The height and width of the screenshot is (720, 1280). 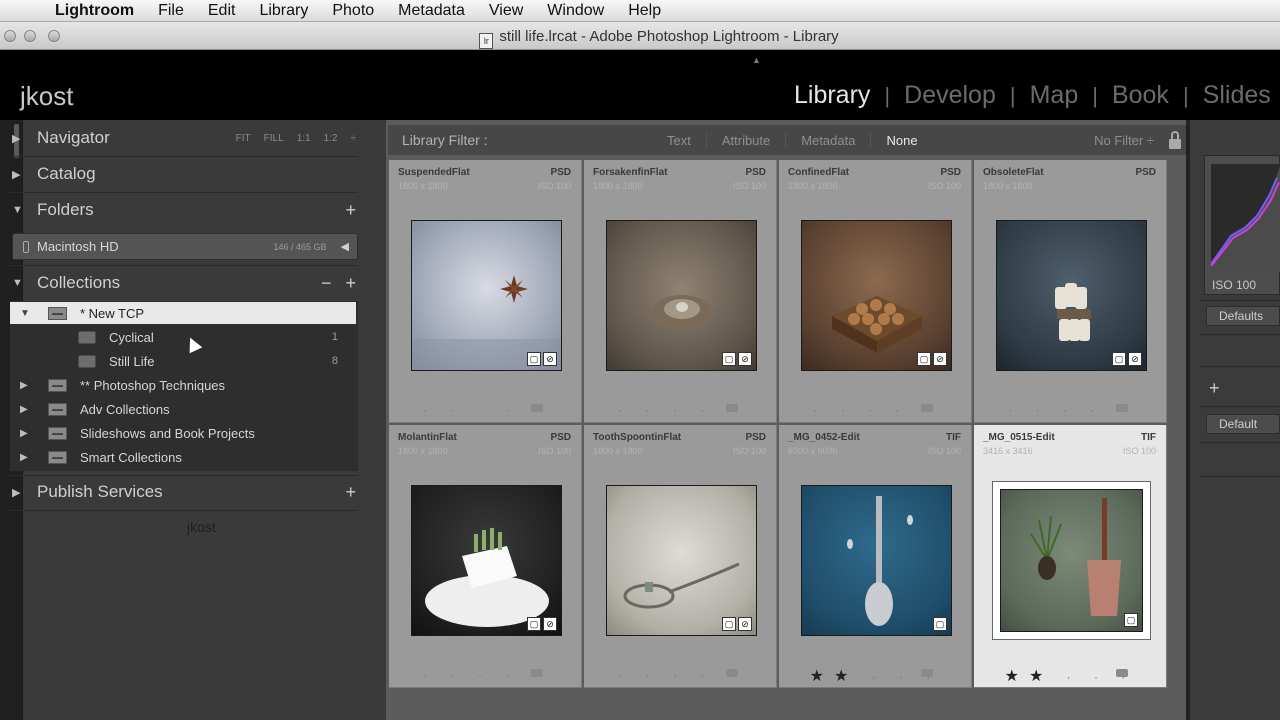 I want to click on filter-attribute: Attribute, so click(x=747, y=140).